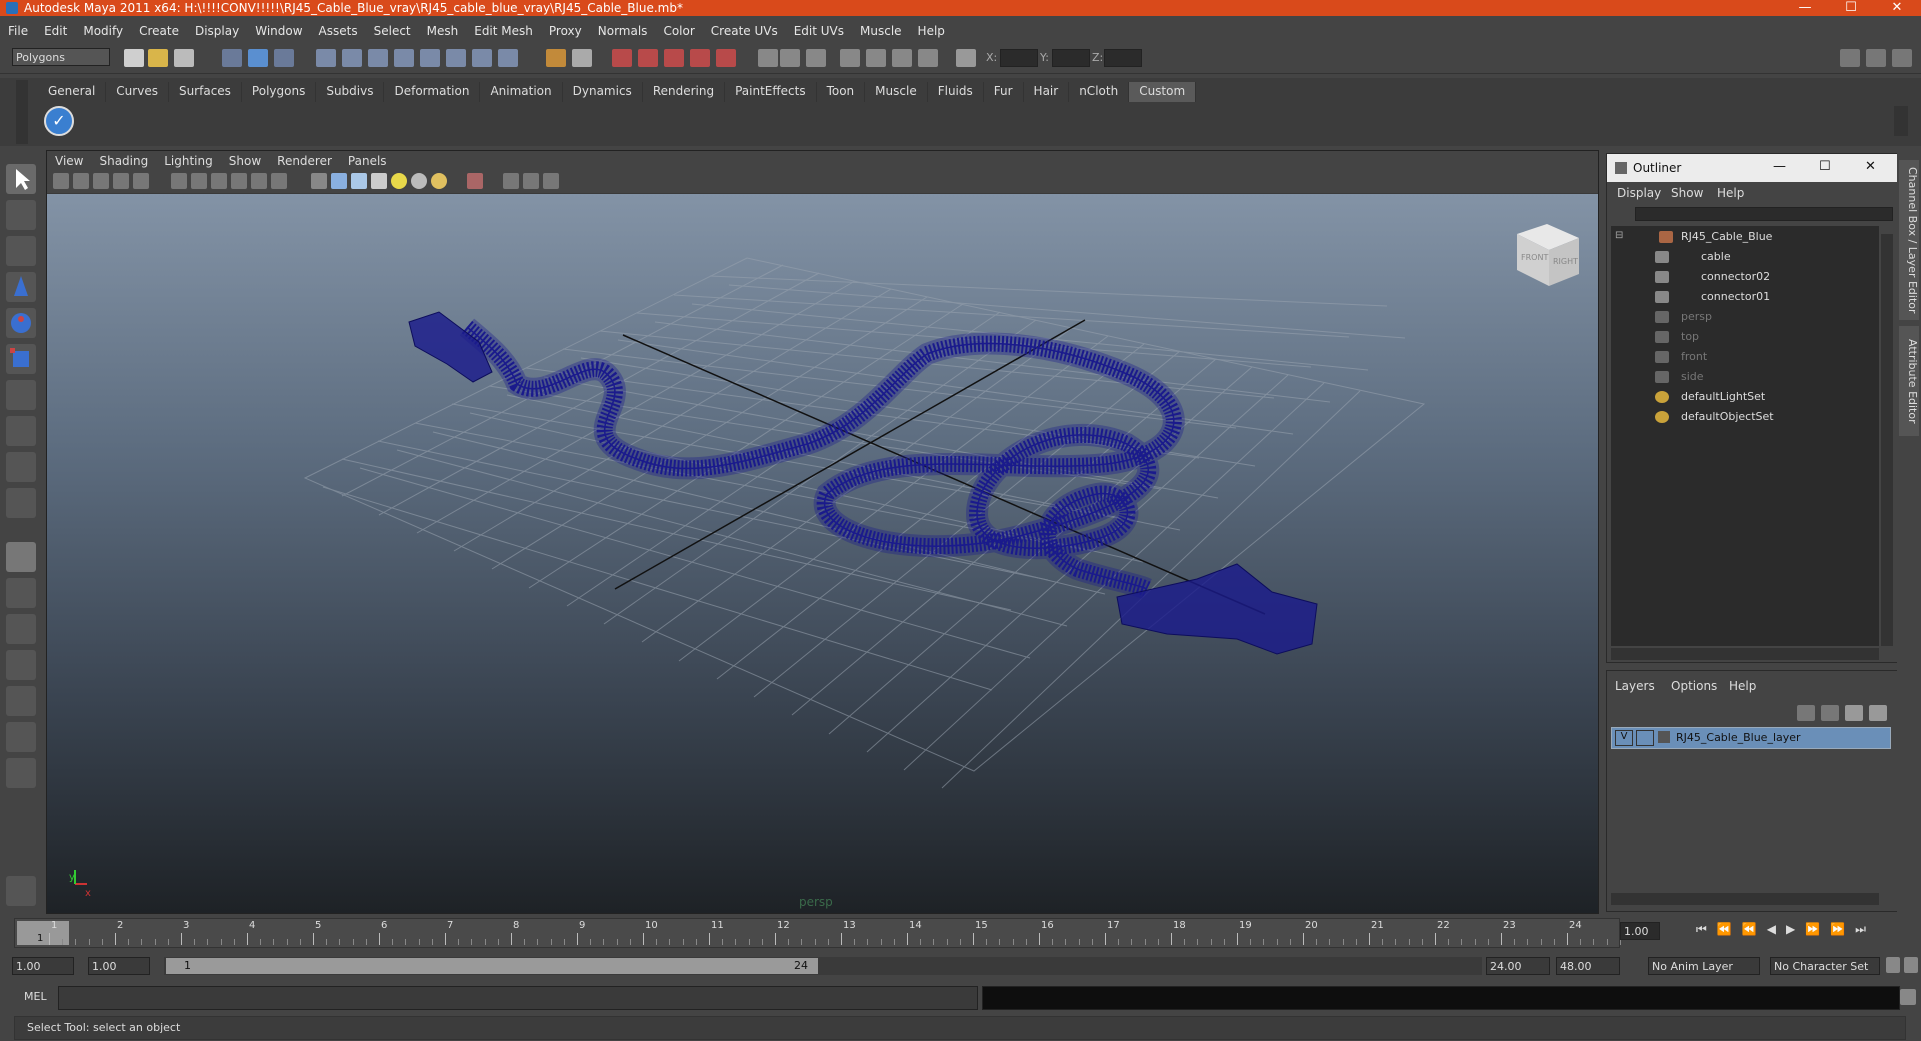  Describe the element at coordinates (21, 665) in the screenshot. I see `persp-graph-layout-icon` at that location.